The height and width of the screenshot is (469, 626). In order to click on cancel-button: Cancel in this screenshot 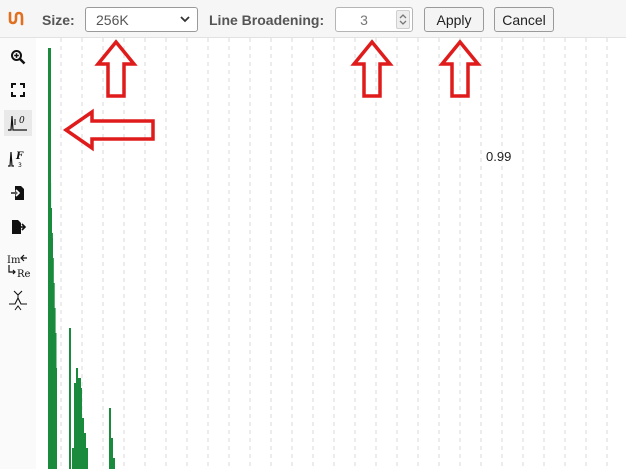, I will do `click(524, 19)`.